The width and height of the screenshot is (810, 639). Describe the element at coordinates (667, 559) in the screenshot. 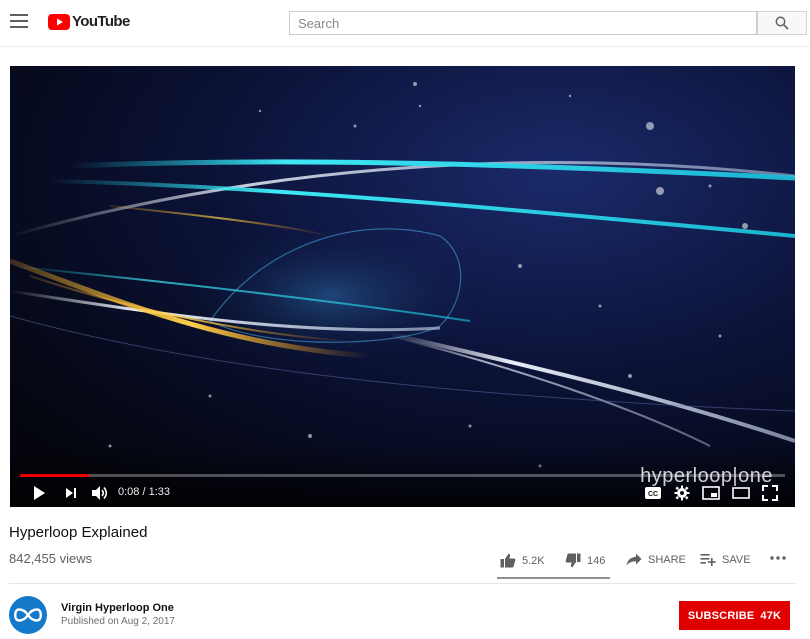

I see `share-label: SHARE` at that location.